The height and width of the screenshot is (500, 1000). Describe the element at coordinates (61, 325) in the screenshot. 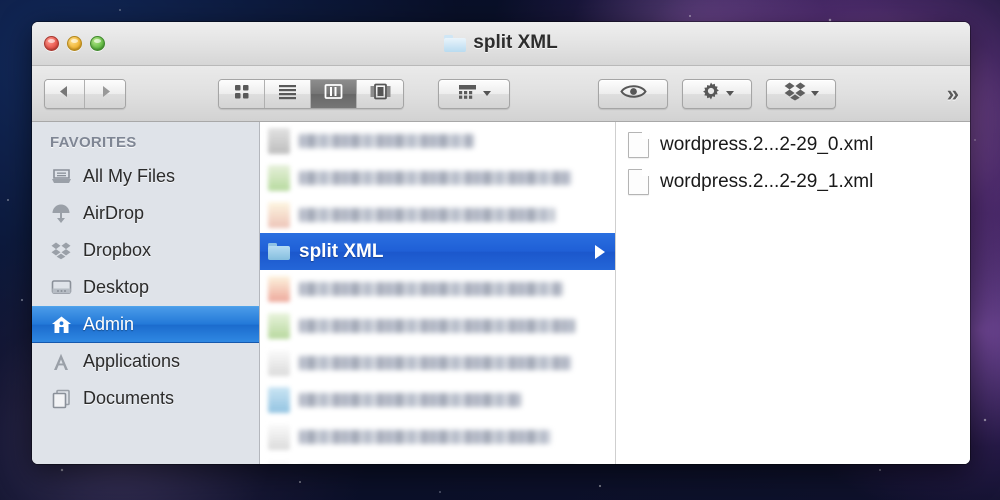

I see `home-icon` at that location.